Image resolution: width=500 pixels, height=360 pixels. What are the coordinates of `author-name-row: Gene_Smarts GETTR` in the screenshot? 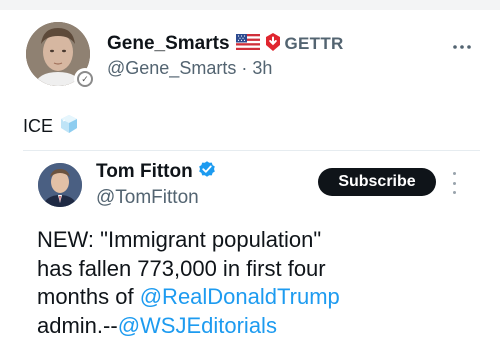 It's located at (225, 44).